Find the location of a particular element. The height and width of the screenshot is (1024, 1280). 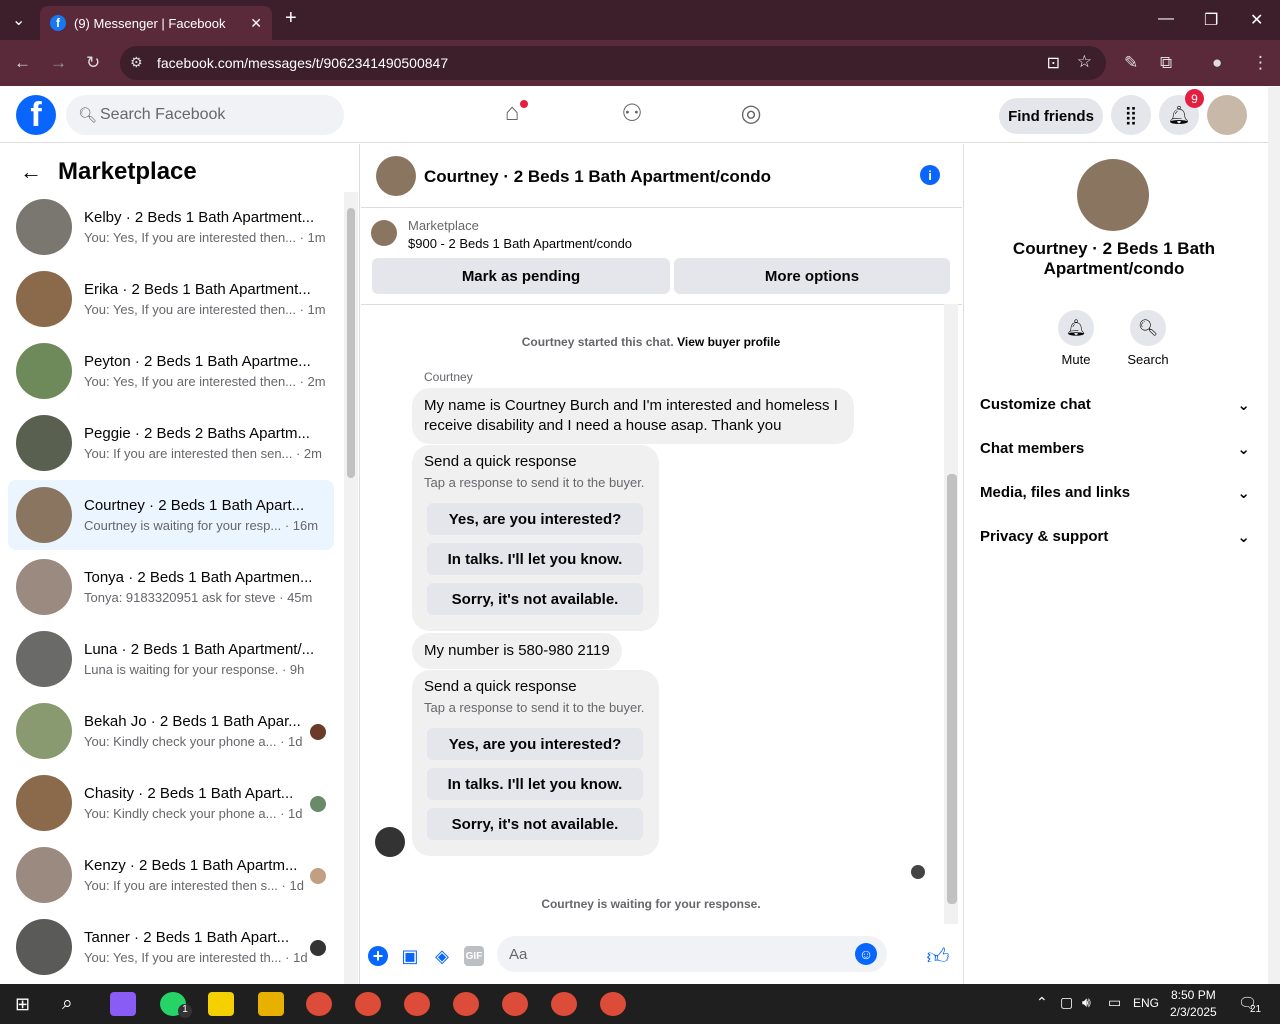

info-icon: i is located at coordinates (930, 175).